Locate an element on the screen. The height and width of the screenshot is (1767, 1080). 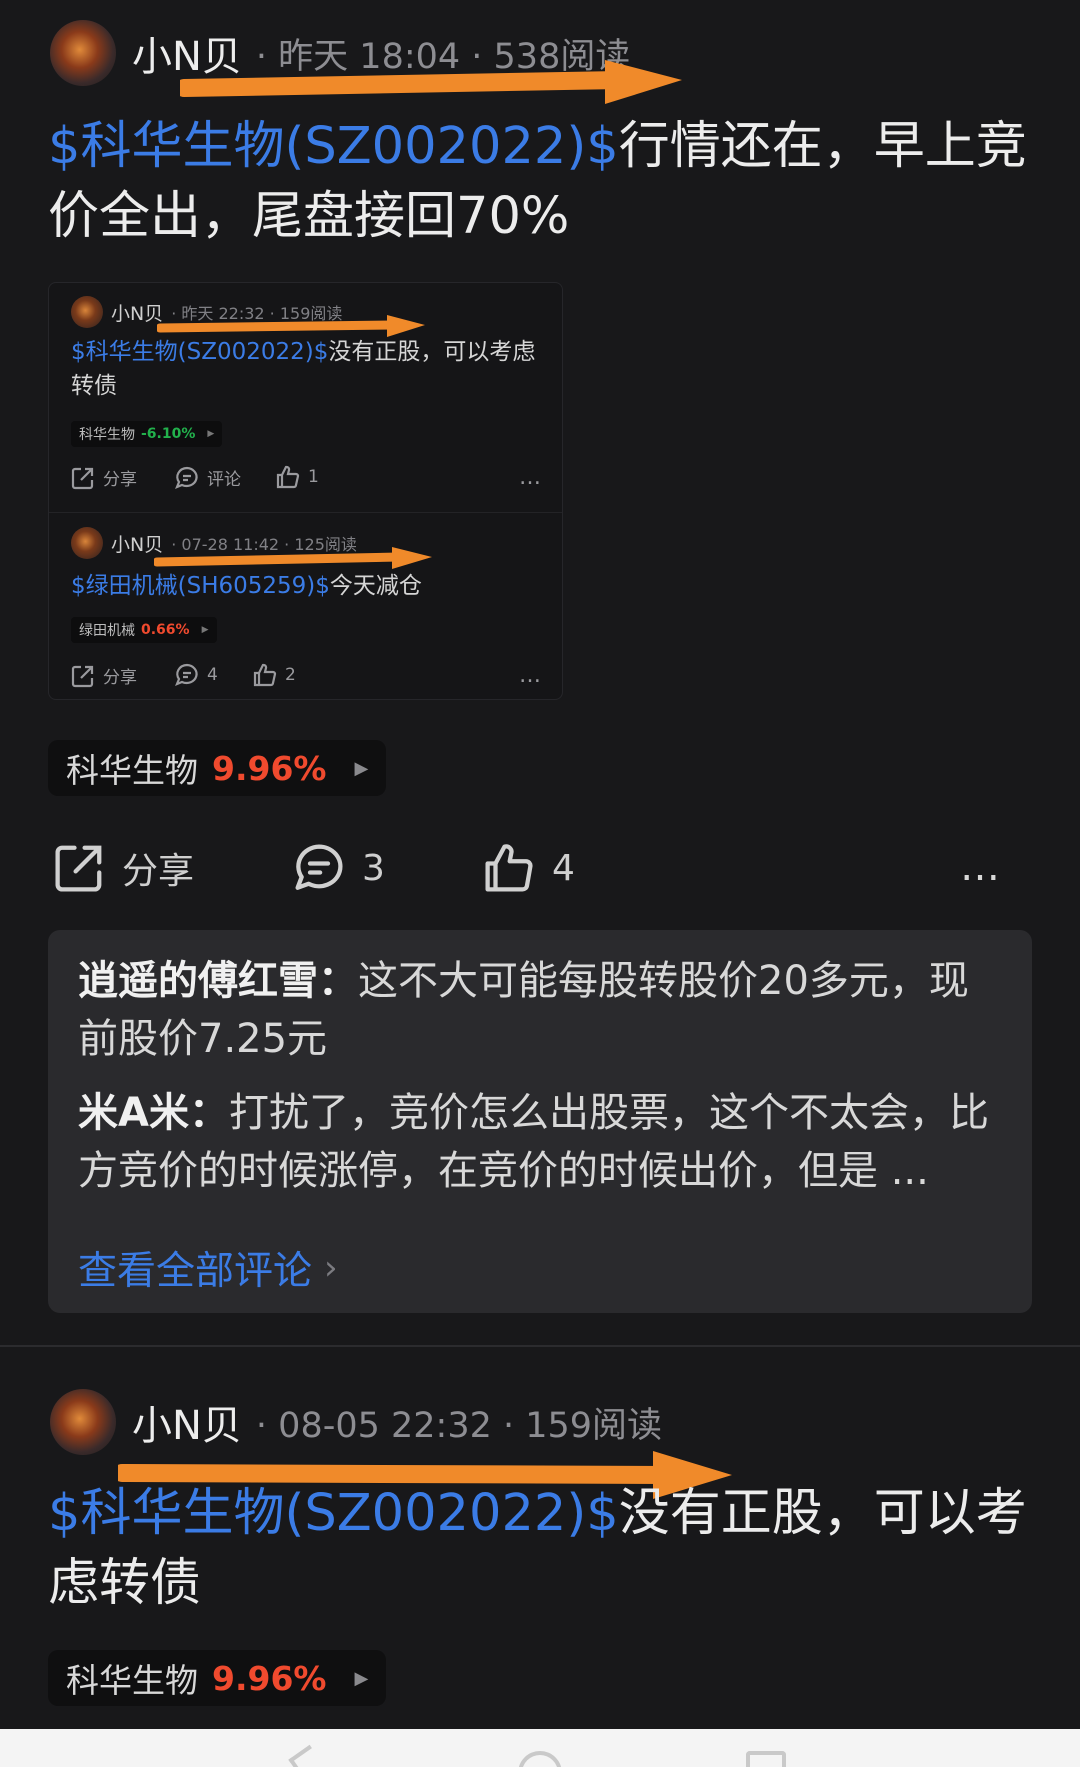
comment-author: 逍遥的傅红雪： is located at coordinates (218, 981).